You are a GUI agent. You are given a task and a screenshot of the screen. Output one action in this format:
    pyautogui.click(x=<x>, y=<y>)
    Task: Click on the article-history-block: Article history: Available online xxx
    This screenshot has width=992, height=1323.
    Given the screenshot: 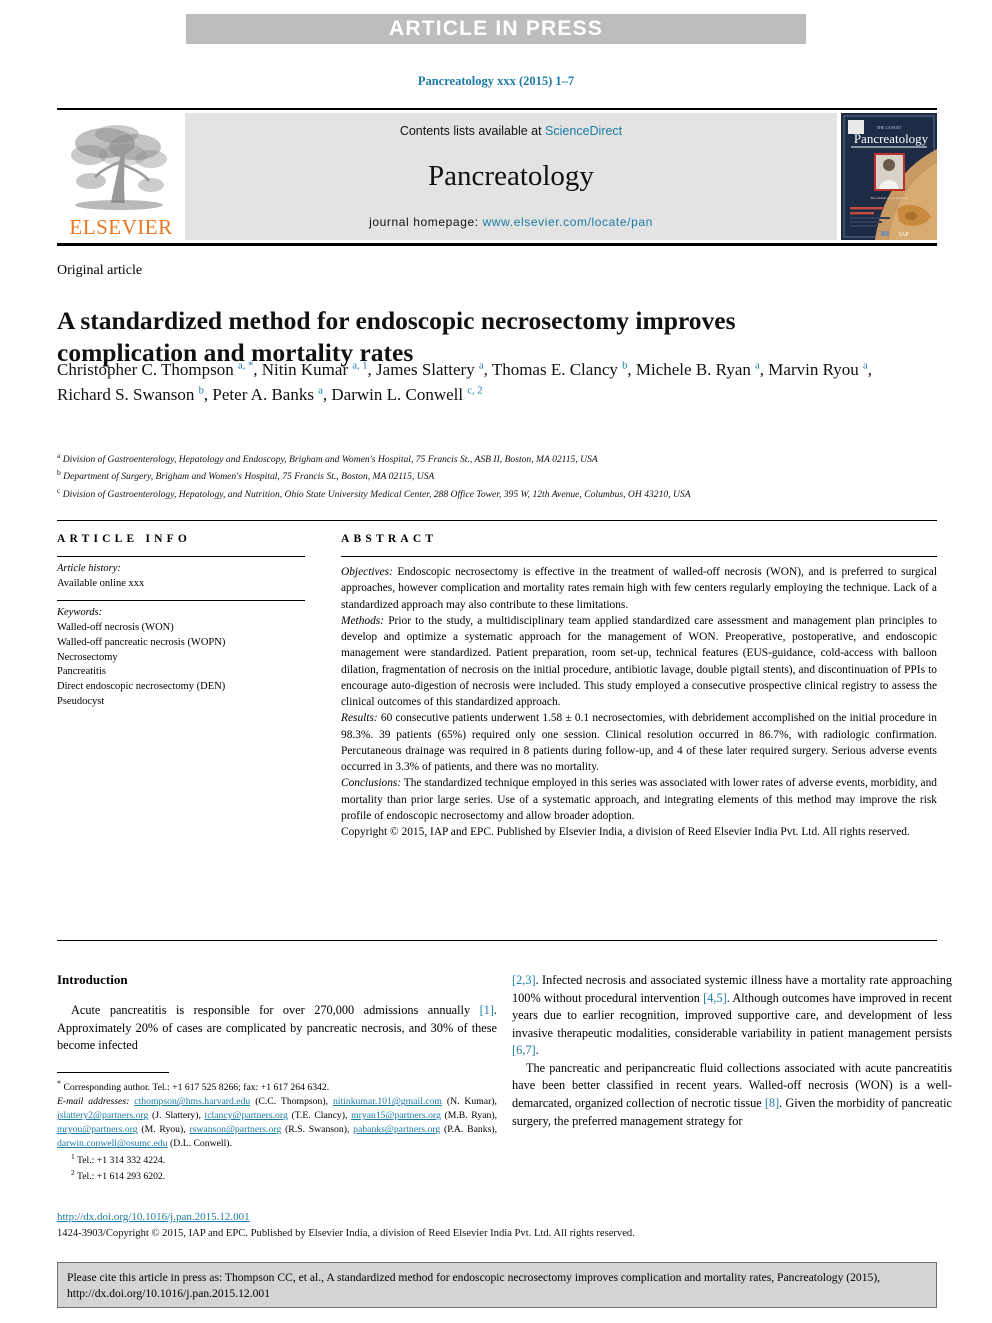 What is the action you would take?
    pyautogui.click(x=181, y=578)
    